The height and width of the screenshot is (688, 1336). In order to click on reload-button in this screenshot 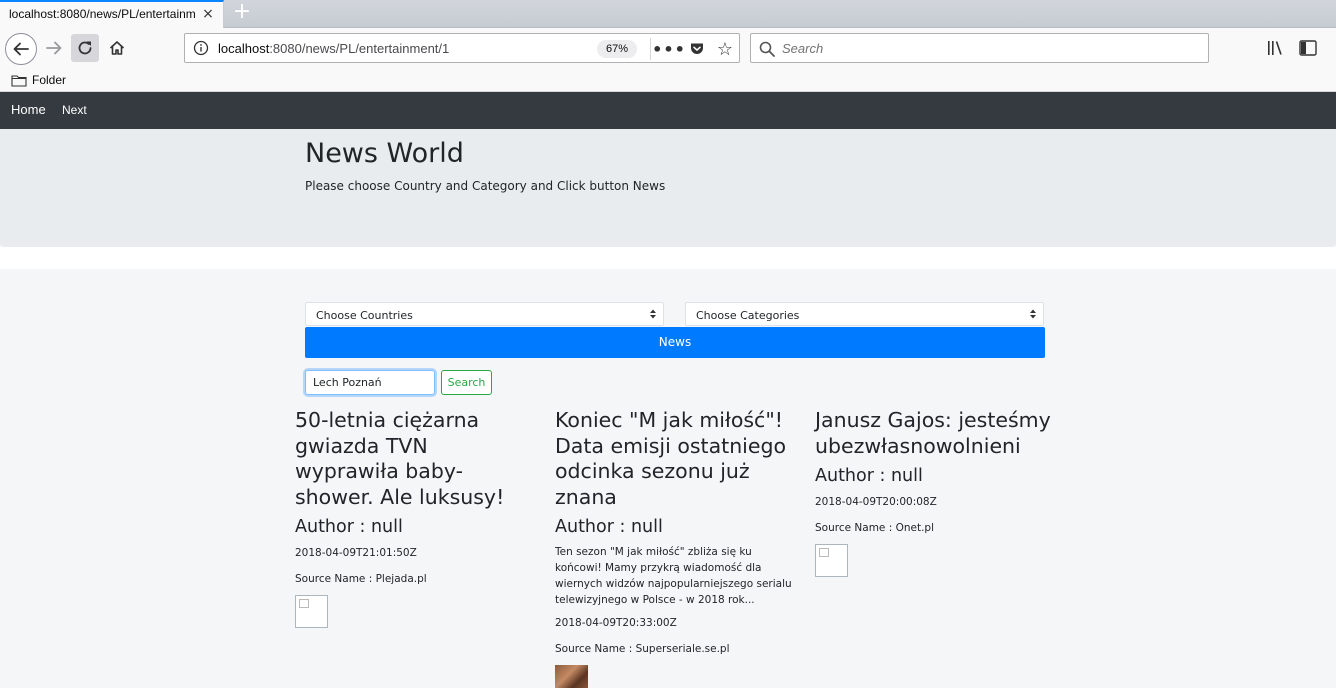, I will do `click(85, 48)`.